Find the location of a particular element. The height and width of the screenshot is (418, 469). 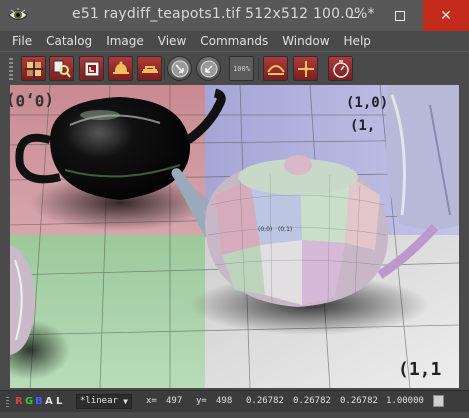

ruler-arc-button is located at coordinates (275, 68).